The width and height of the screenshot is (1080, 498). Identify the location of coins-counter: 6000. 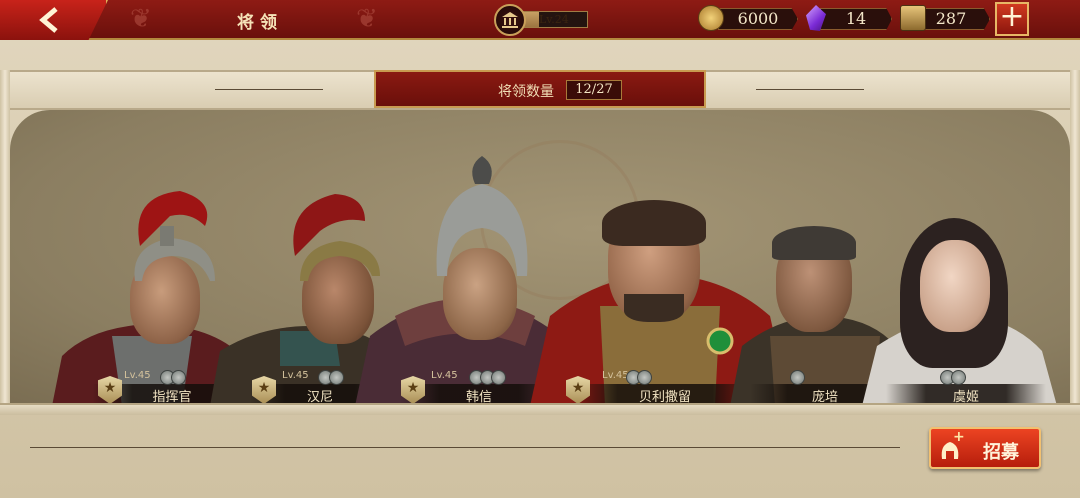
(758, 19).